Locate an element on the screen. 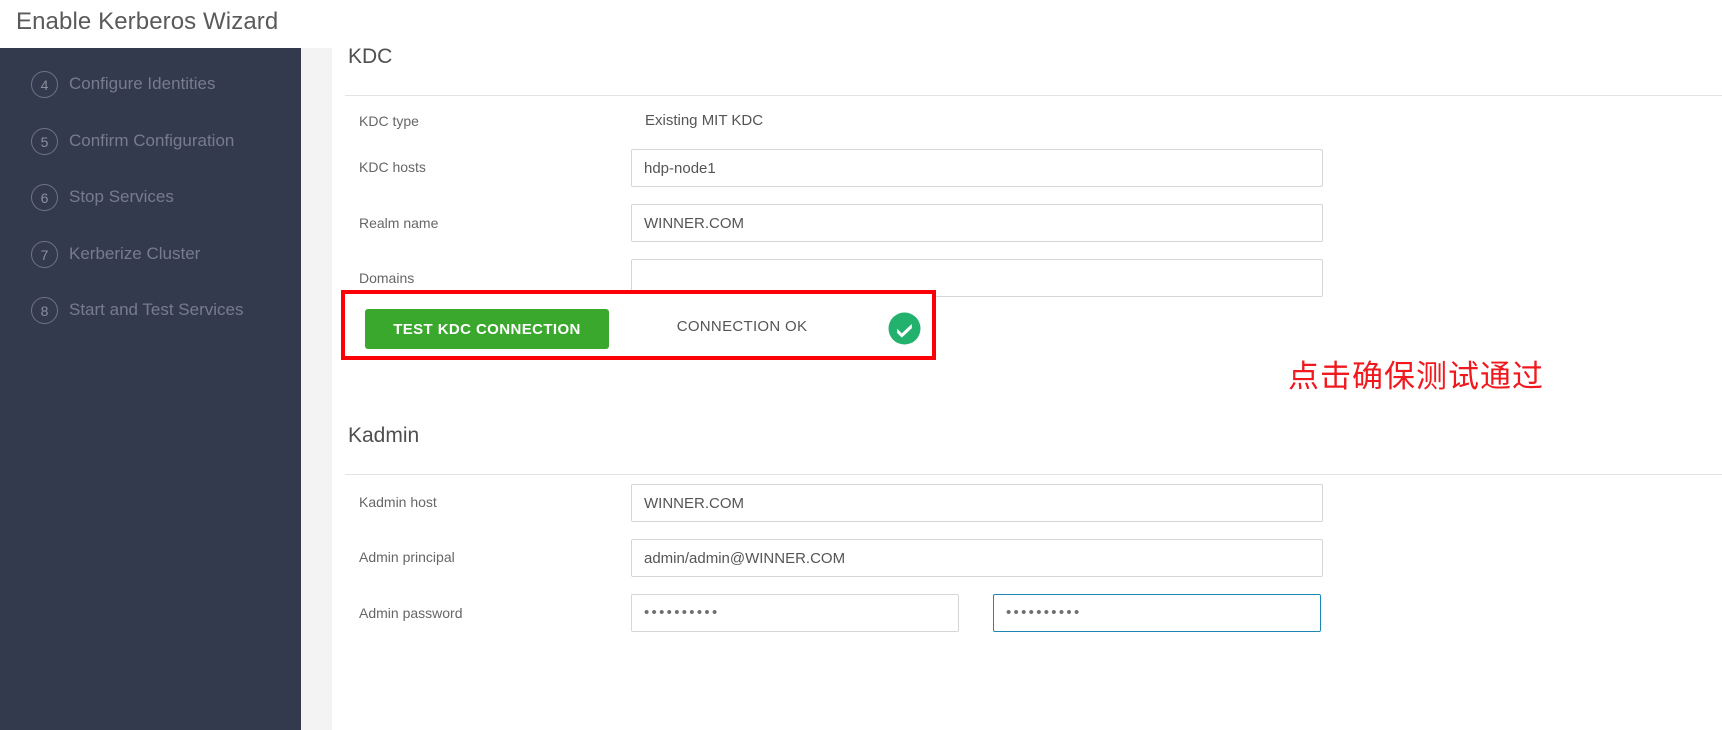  kadmin-host-input is located at coordinates (977, 503).